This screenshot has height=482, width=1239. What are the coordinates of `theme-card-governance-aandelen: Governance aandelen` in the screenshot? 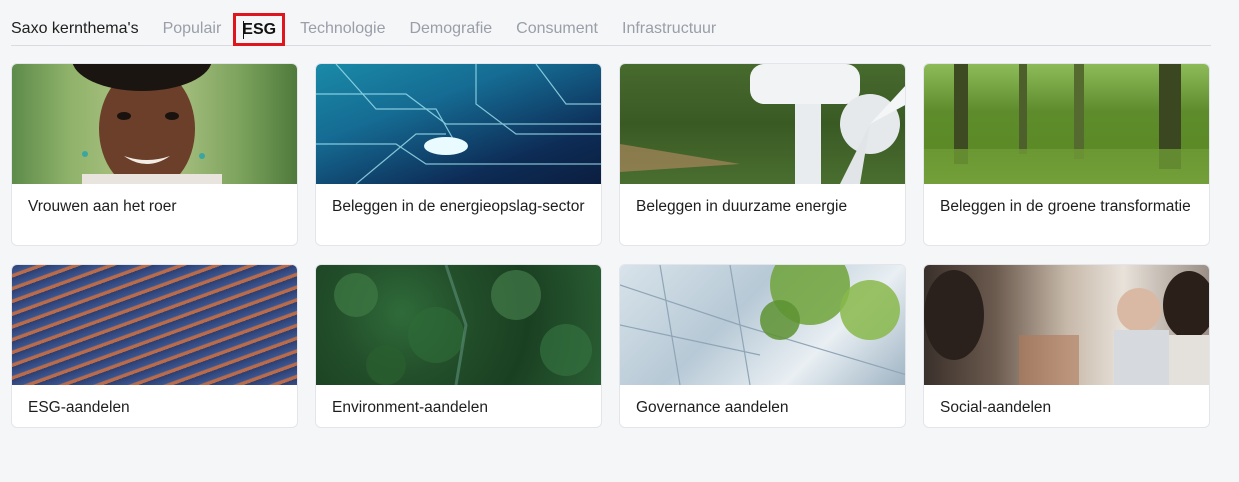 It's located at (762, 346).